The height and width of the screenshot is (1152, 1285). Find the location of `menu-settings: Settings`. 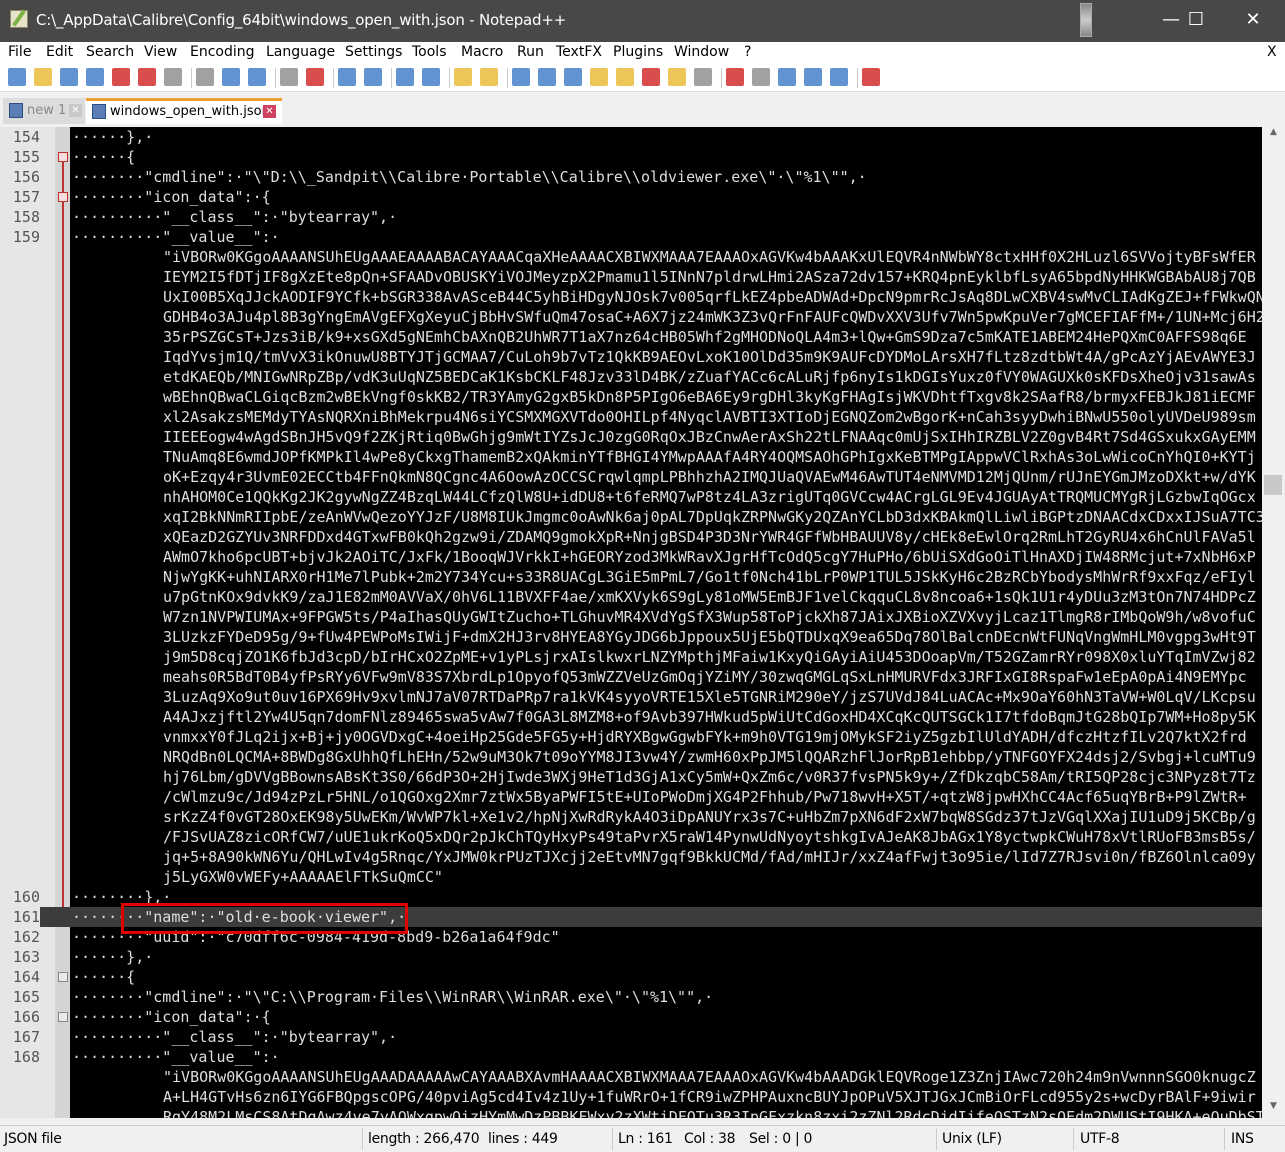

menu-settings: Settings is located at coordinates (373, 52).